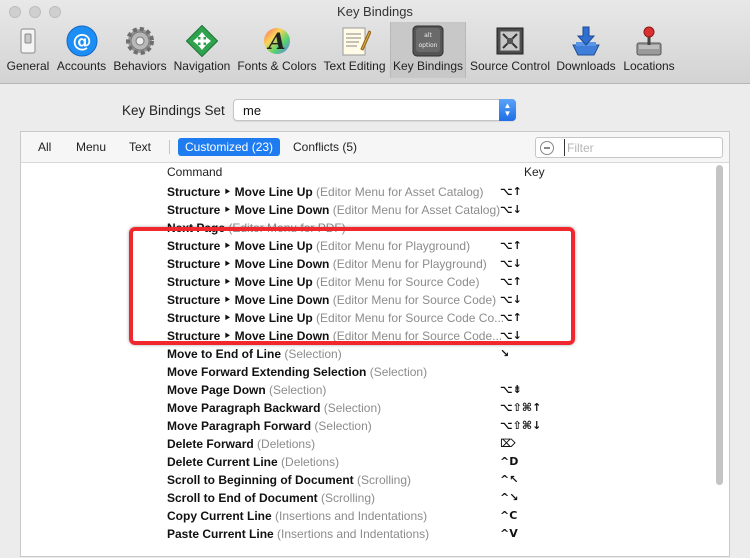  What do you see at coordinates (520, 407) in the screenshot?
I see `key-cell: ⌥⇧⌘↑` at bounding box center [520, 407].